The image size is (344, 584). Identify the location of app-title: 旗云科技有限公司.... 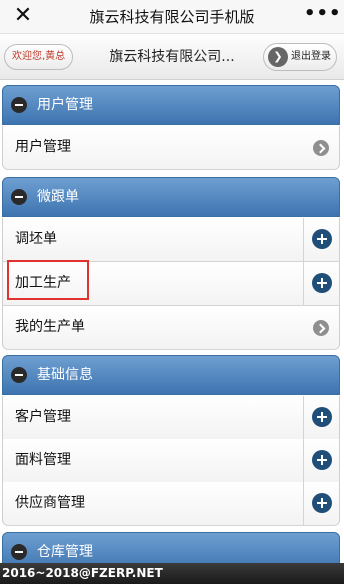
(172, 57).